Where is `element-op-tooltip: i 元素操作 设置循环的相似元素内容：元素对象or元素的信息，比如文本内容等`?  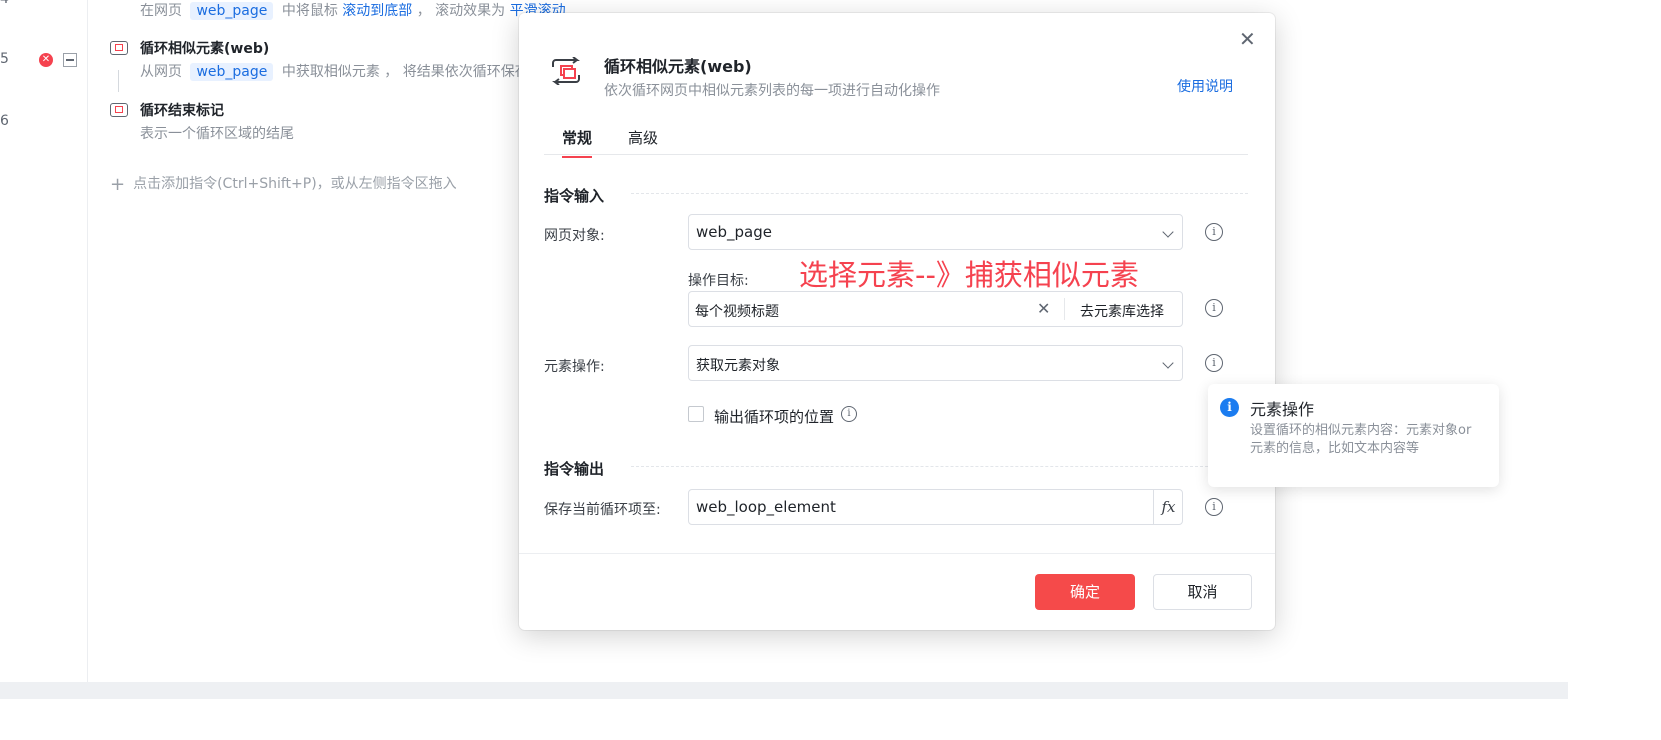 element-op-tooltip: i 元素操作 设置循环的相似元素内容：元素对象or元素的信息，比如文本内容等 is located at coordinates (1353, 435).